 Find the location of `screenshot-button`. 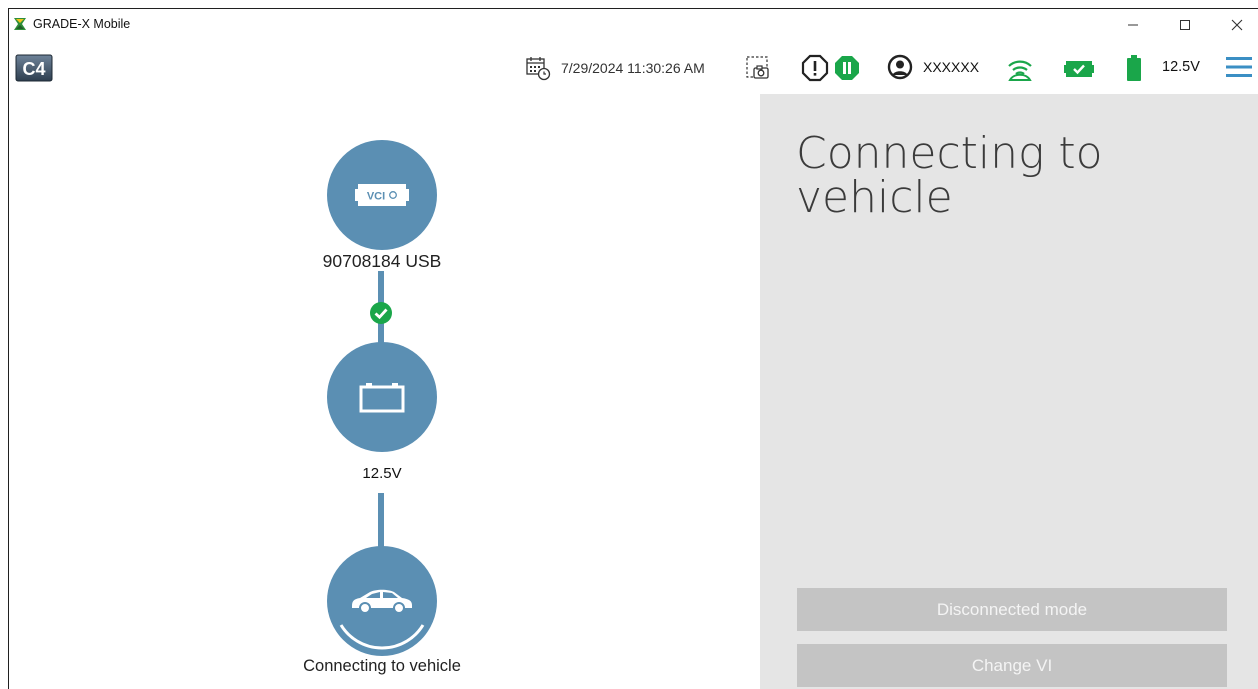

screenshot-button is located at coordinates (758, 68).